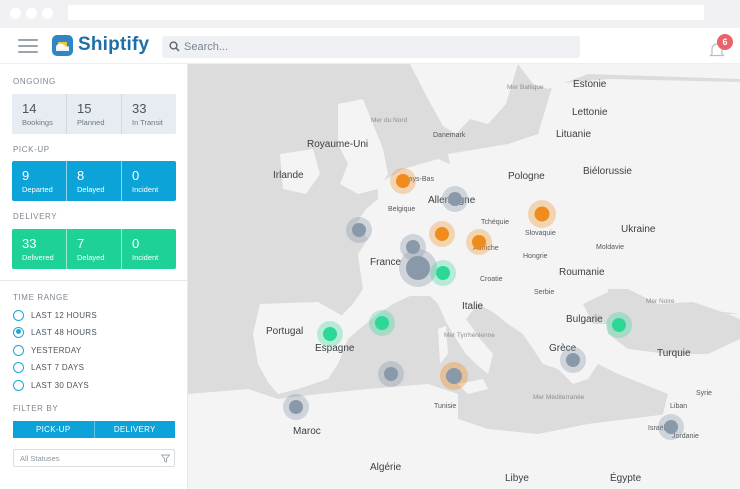  What do you see at coordinates (28, 46) in the screenshot?
I see `menu-icon` at bounding box center [28, 46].